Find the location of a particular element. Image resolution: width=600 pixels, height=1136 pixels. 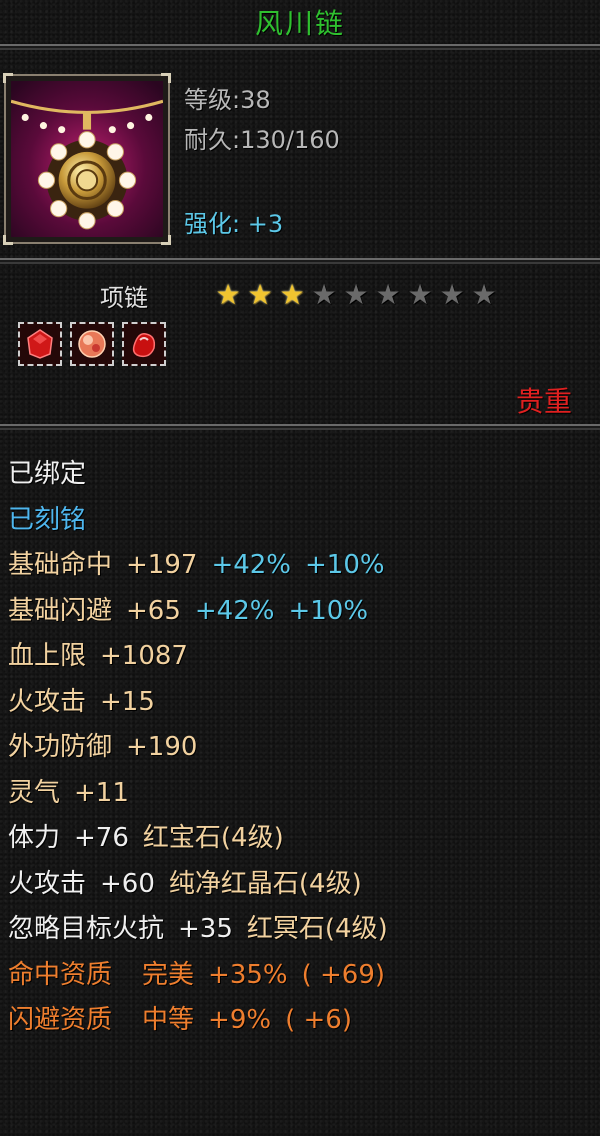

gem-name: 红宝石(4级) is located at coordinates (213, 838).